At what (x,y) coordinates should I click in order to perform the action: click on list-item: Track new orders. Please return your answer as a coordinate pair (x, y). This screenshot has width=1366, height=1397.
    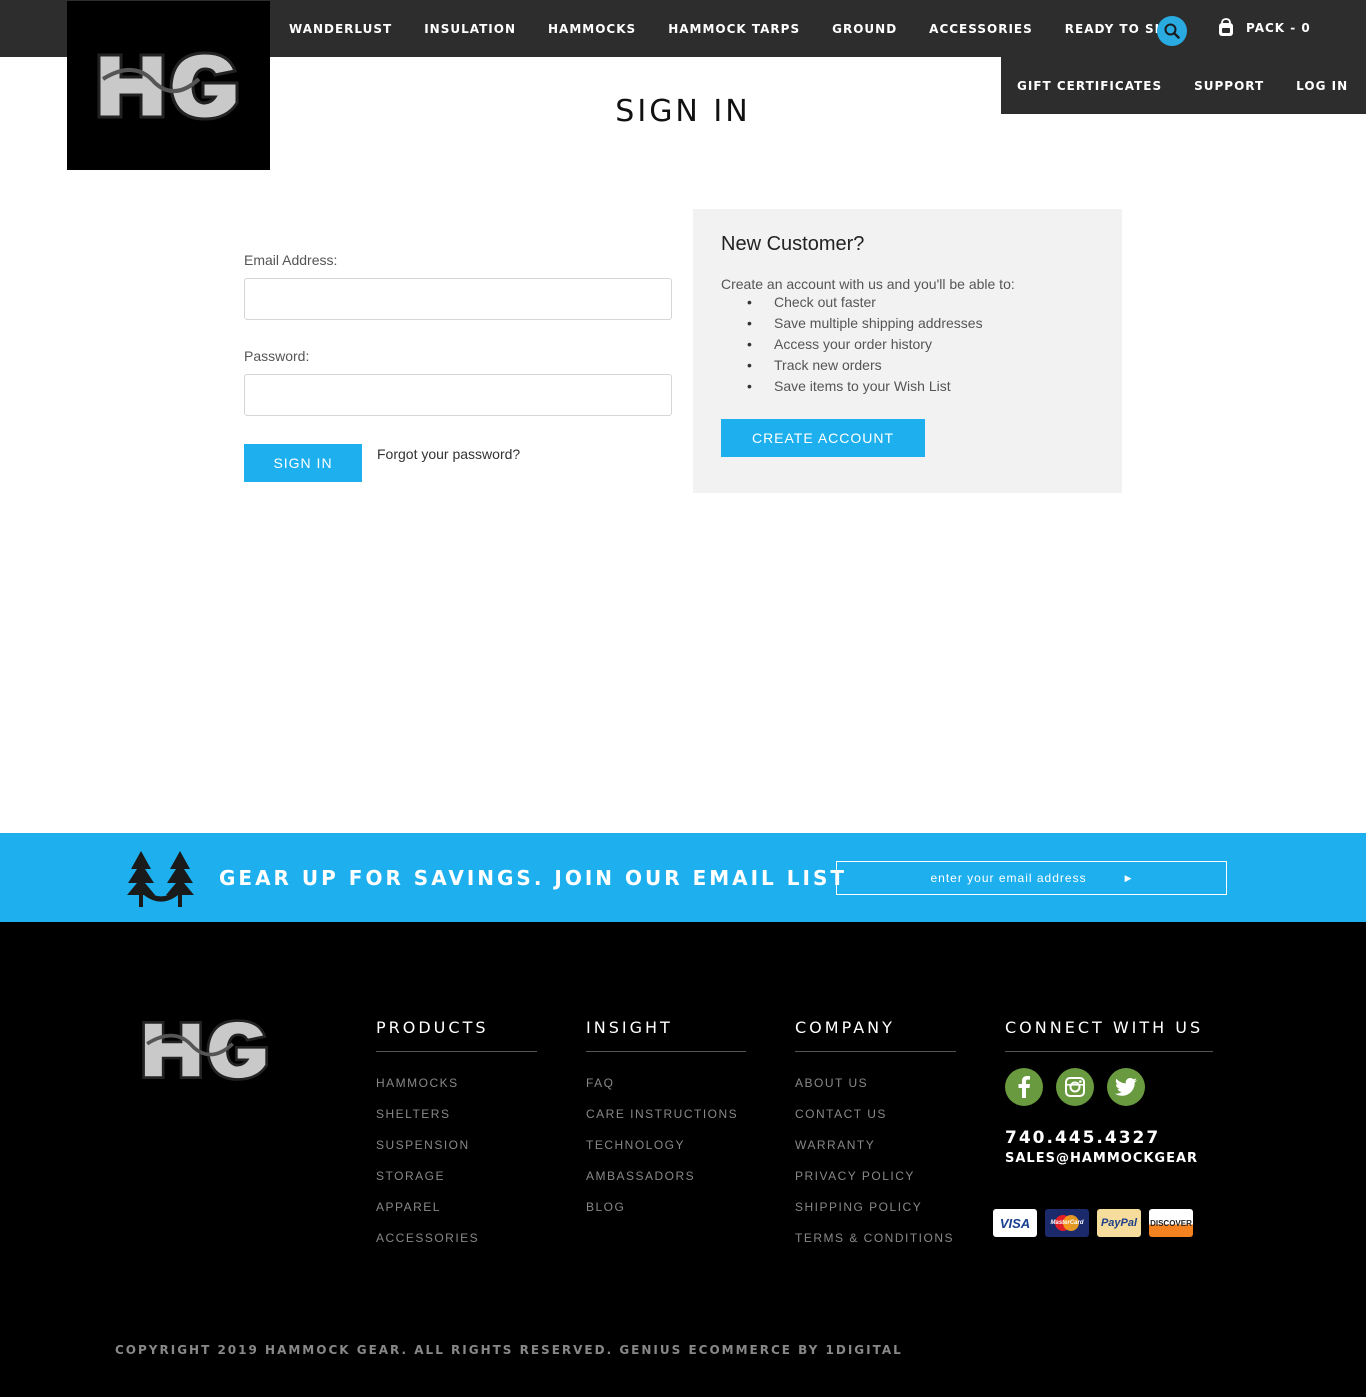
    Looking at the image, I should click on (920, 365).